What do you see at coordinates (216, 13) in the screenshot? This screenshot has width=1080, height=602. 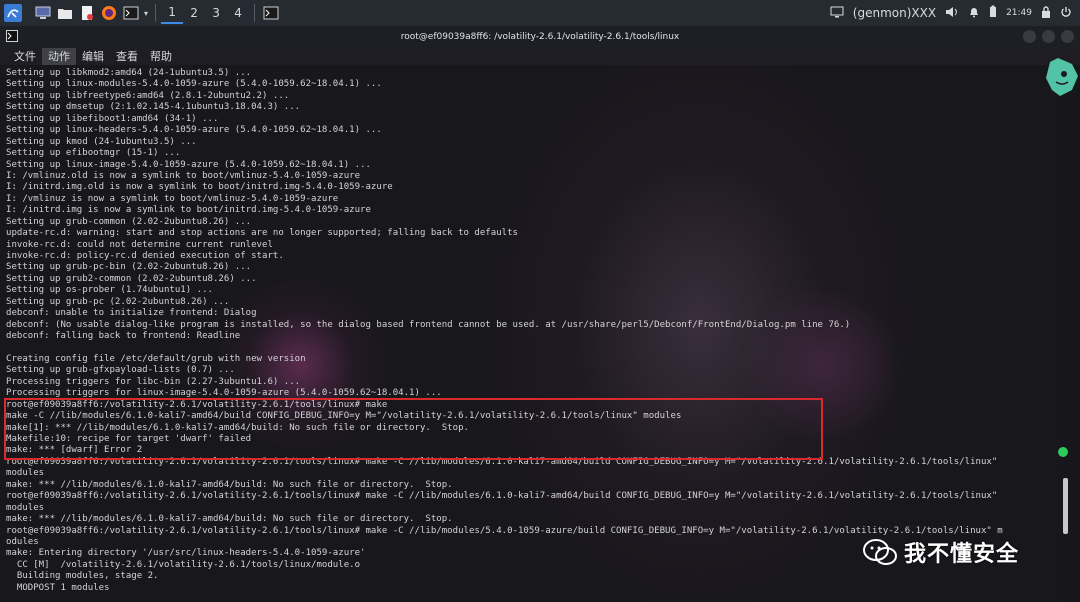 I see `workspace-3: 3` at bounding box center [216, 13].